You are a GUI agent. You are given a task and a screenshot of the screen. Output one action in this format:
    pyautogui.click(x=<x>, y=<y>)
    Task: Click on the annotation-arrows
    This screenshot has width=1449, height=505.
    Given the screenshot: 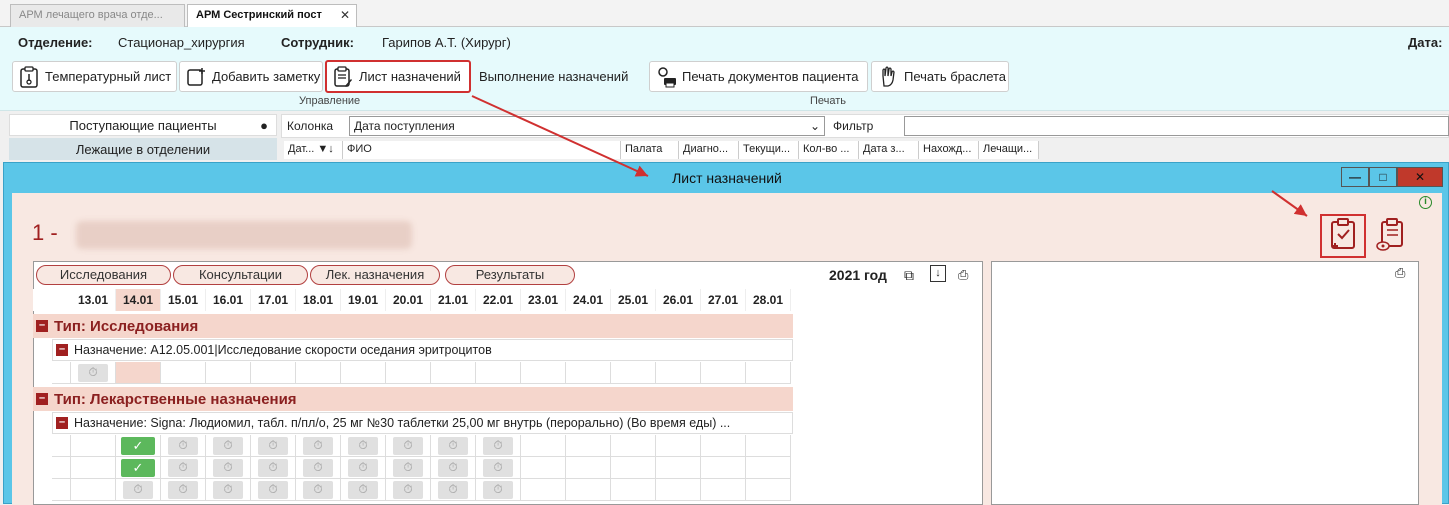 What is the action you would take?
    pyautogui.click(x=889, y=156)
    